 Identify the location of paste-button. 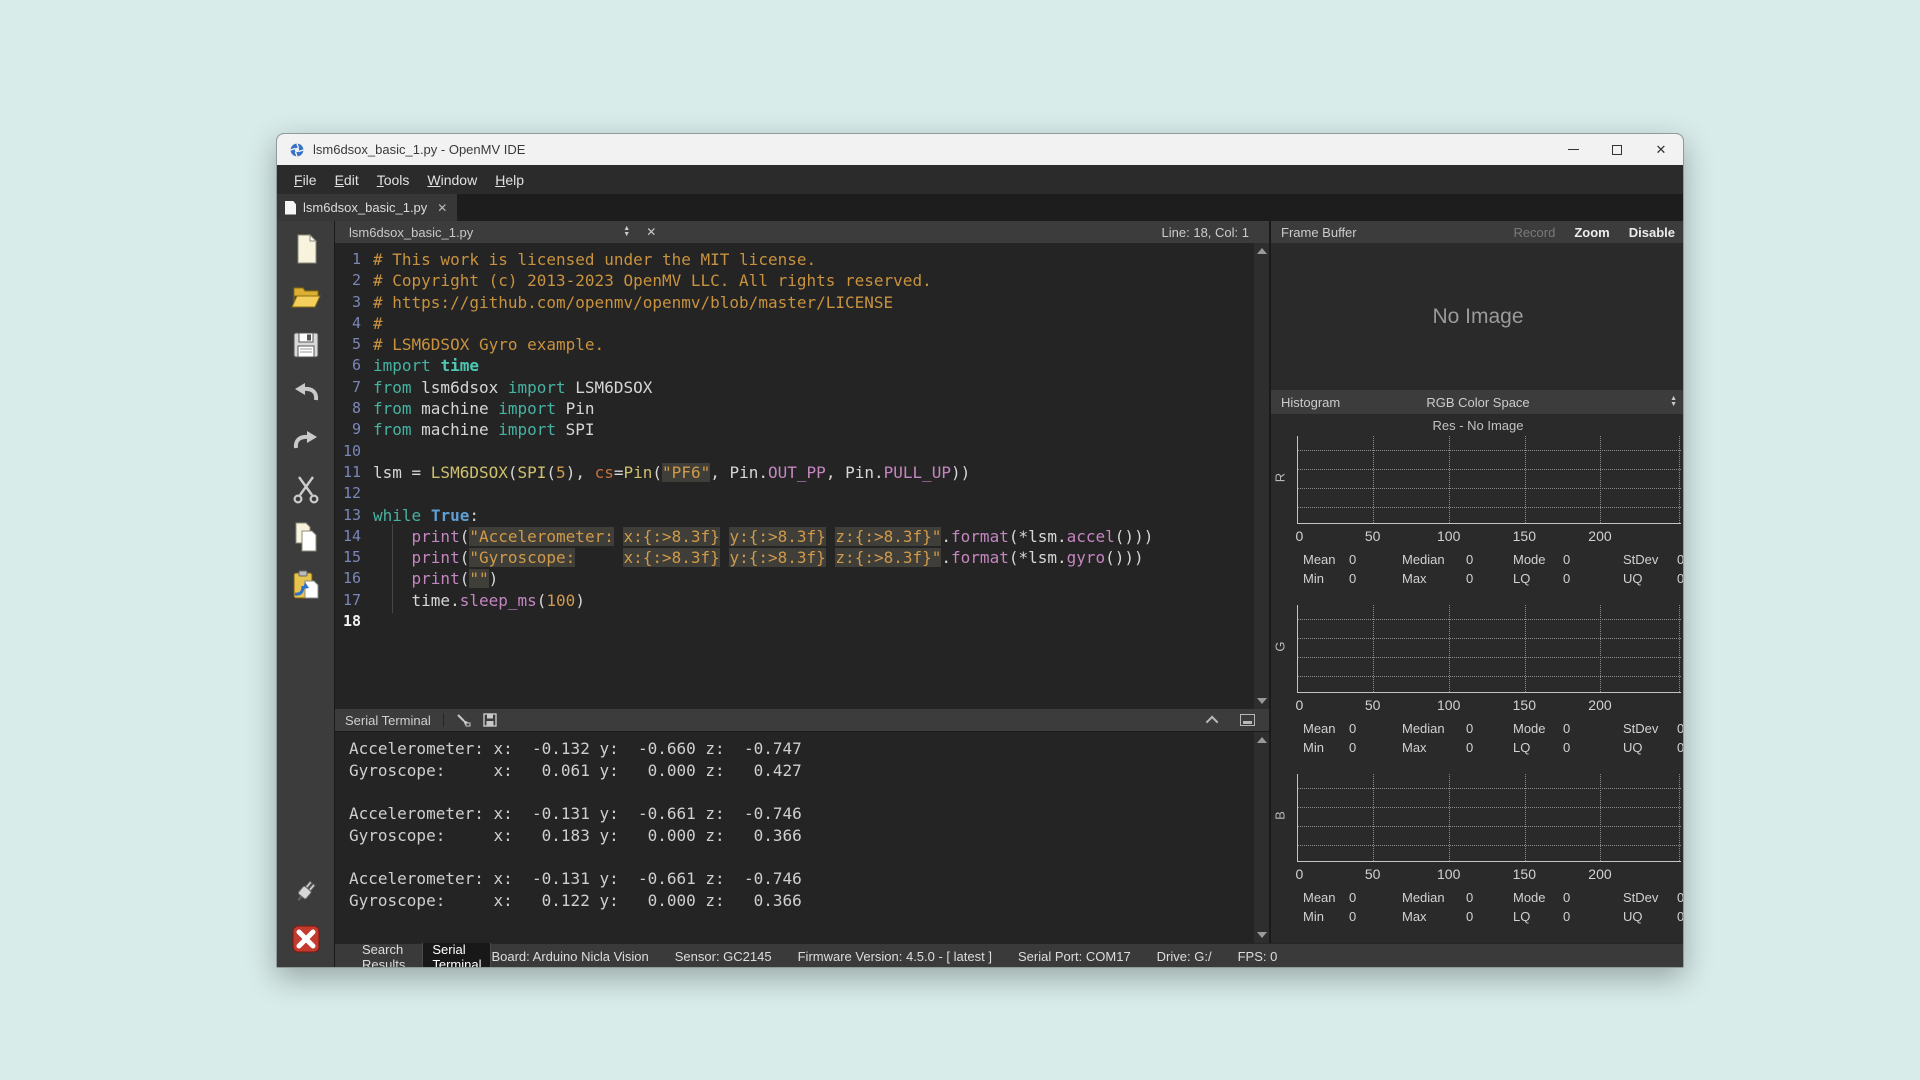
(306, 585).